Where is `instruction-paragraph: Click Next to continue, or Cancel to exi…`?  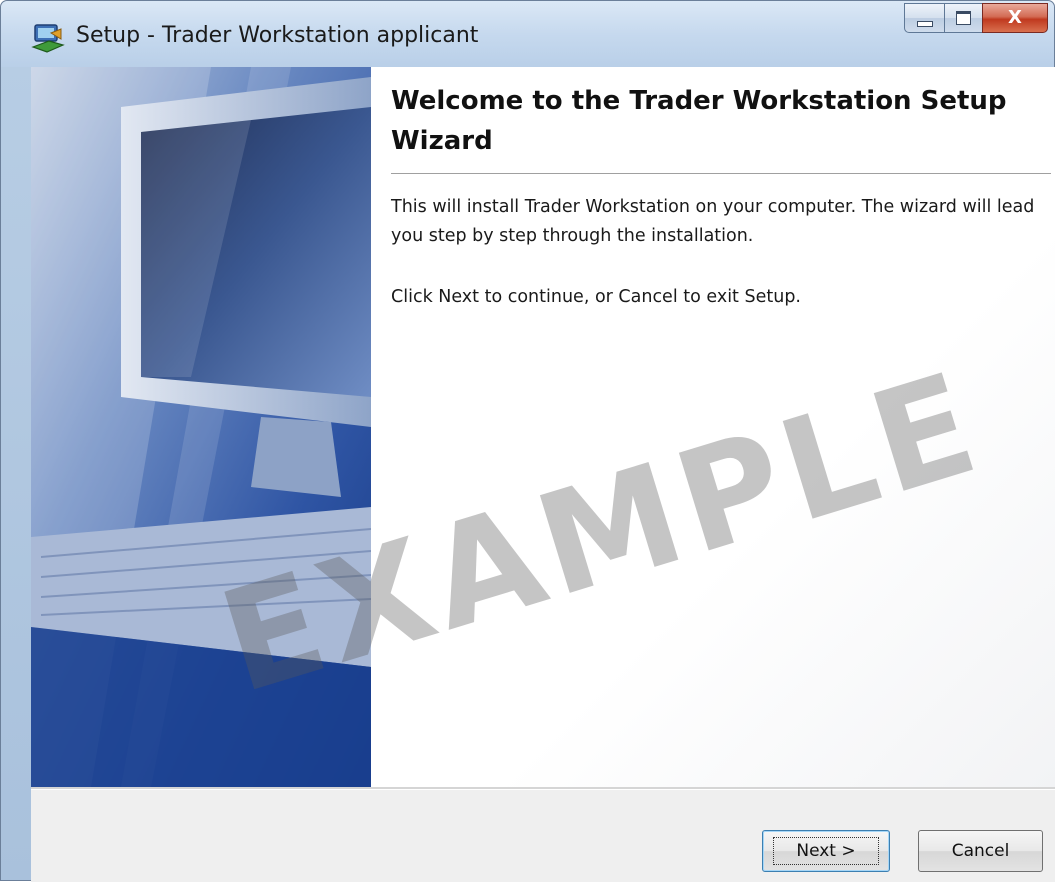
instruction-paragraph: Click Next to continue, or Cancel to exi… is located at coordinates (596, 297).